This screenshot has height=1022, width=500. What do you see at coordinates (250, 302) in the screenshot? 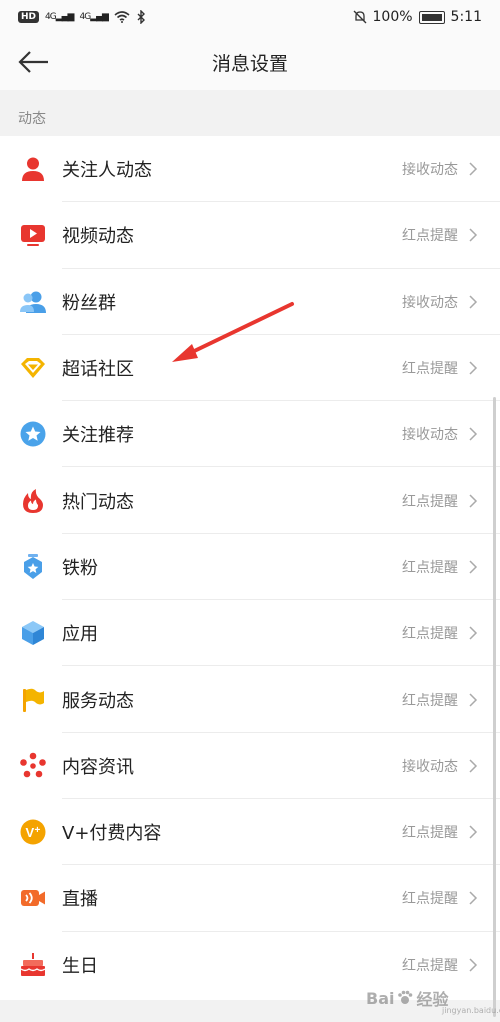
I see `settings-row-fans-group: 粉丝群 接收动态` at bounding box center [250, 302].